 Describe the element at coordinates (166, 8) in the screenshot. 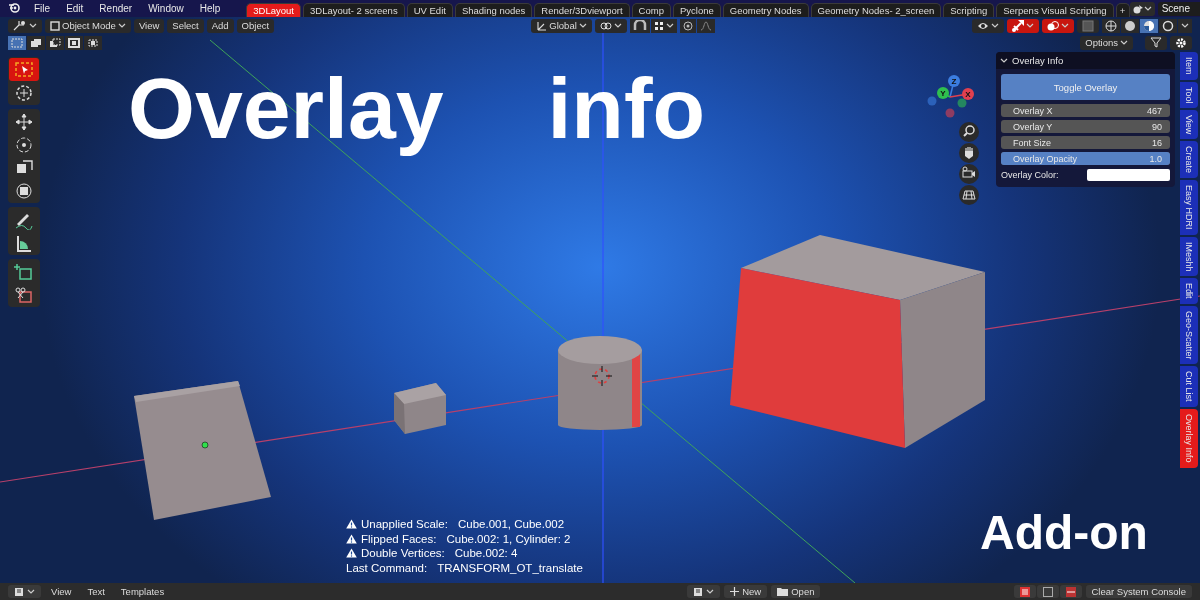

I see `menu-item: Window` at that location.